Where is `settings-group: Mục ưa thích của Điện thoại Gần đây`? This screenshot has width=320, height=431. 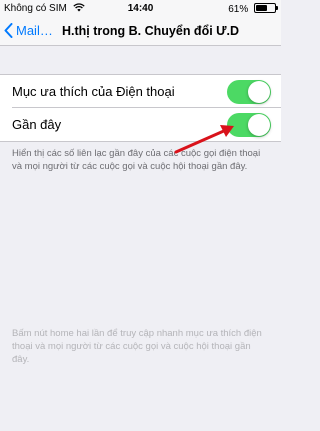
settings-group: Mục ưa thích của Điện thoại Gần đây is located at coordinates (140, 108).